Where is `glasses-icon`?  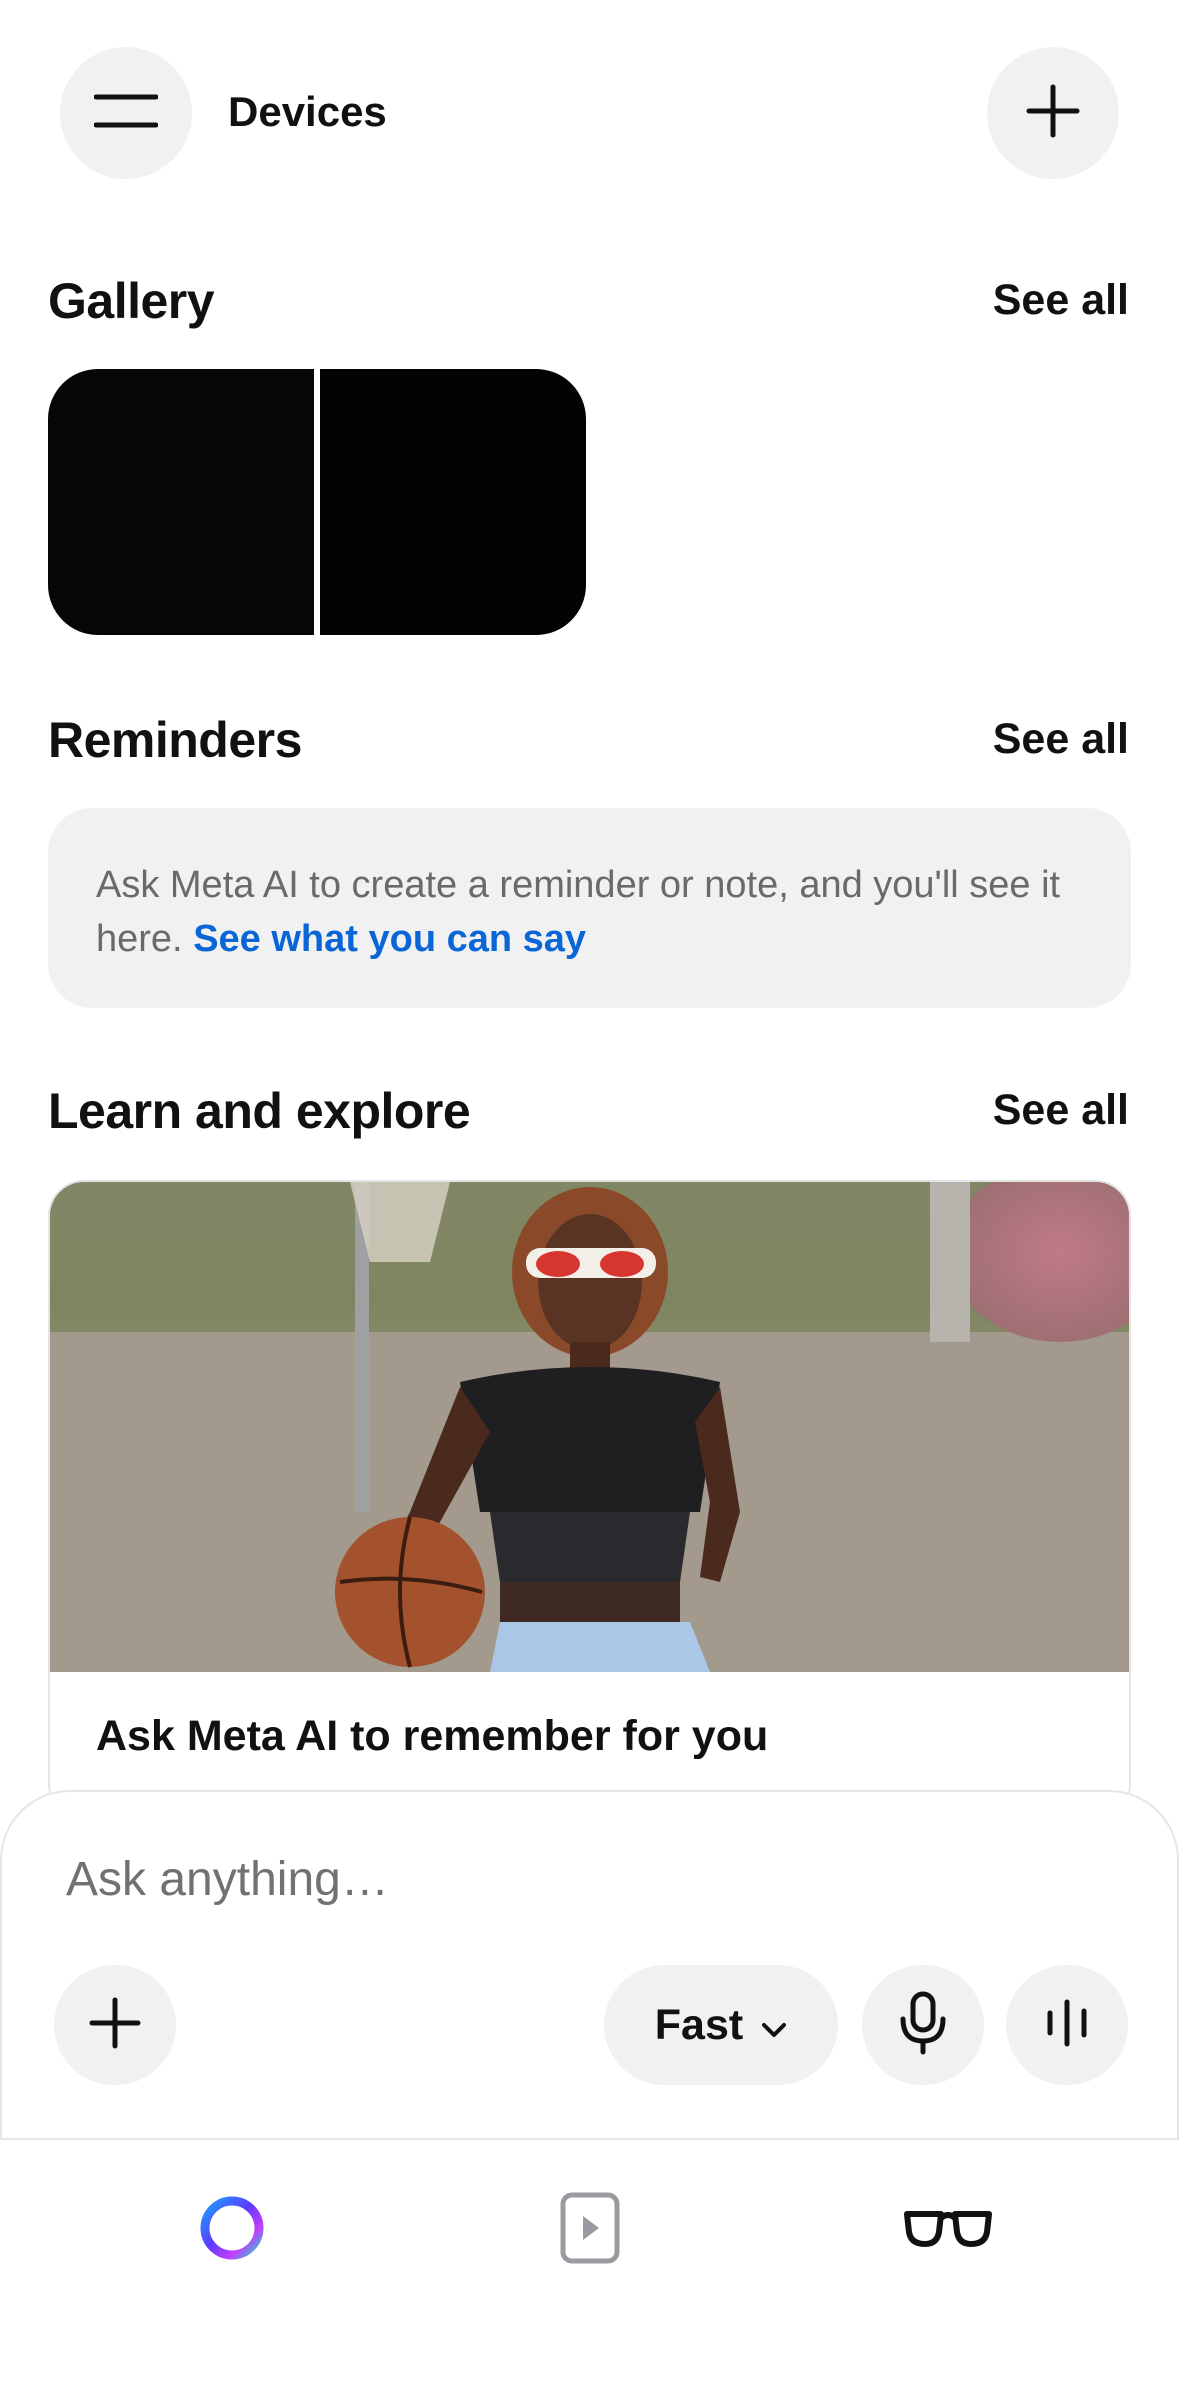
glasses-icon is located at coordinates (948, 2230).